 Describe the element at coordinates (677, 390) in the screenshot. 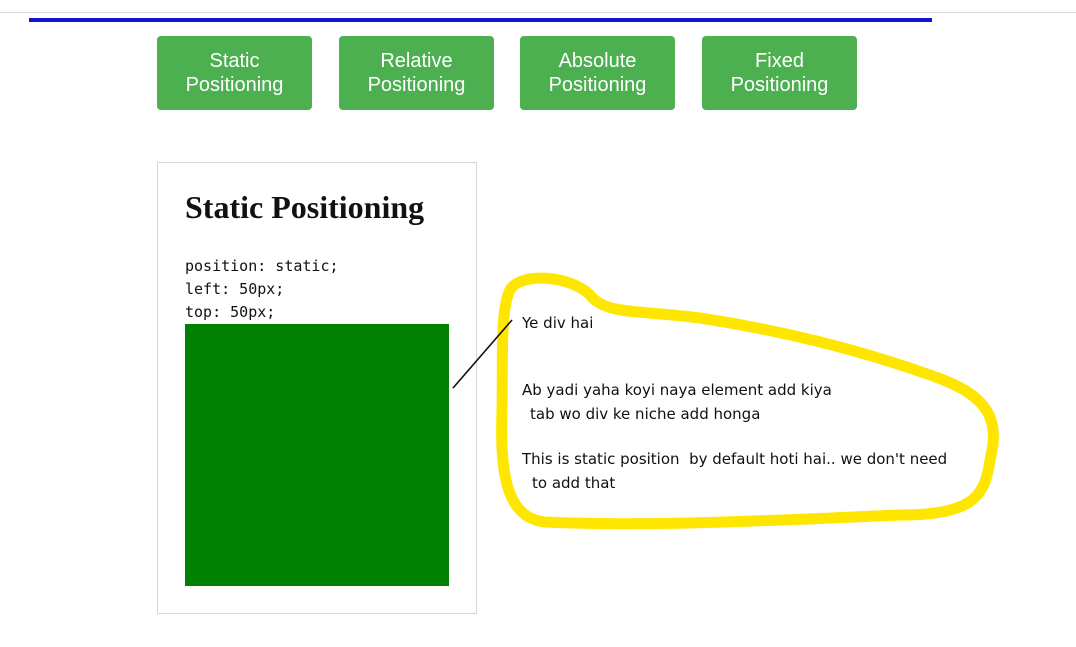

I see `note-line-2: Ab yadi yaha koyi naya element add kiya` at that location.